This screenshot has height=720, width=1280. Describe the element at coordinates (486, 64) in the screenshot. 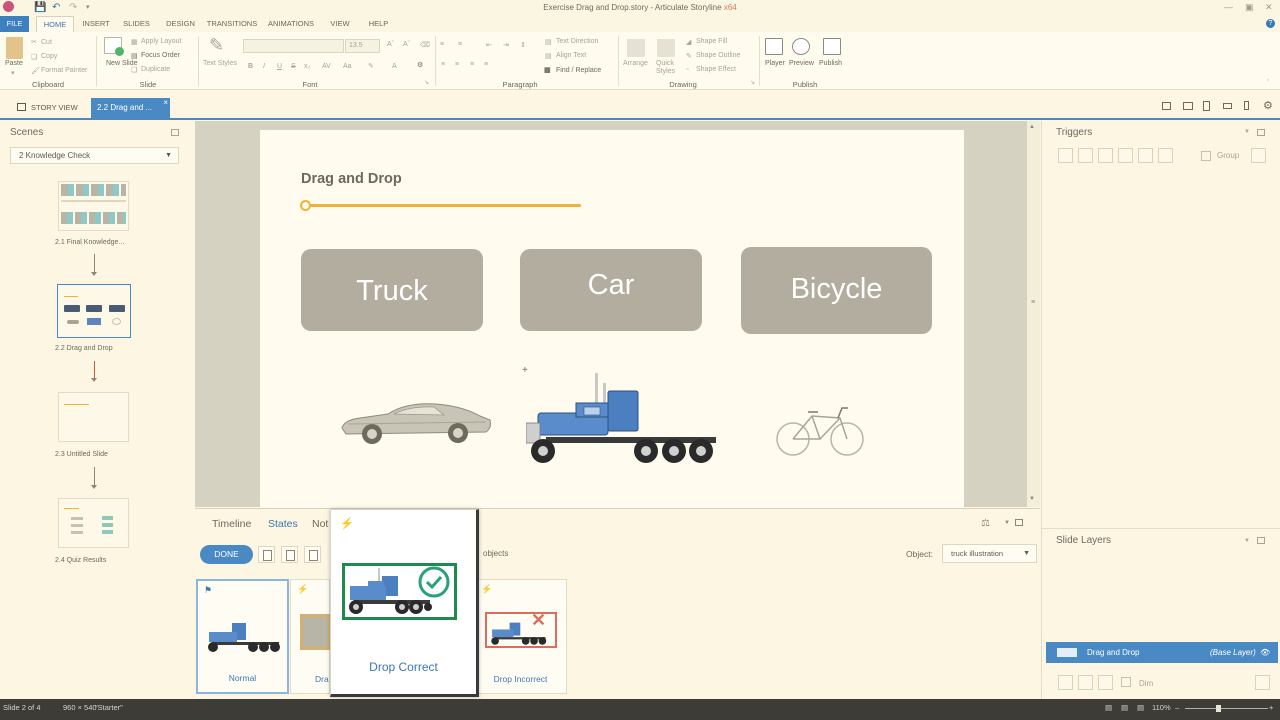

I see `justify-icon: ≡` at that location.